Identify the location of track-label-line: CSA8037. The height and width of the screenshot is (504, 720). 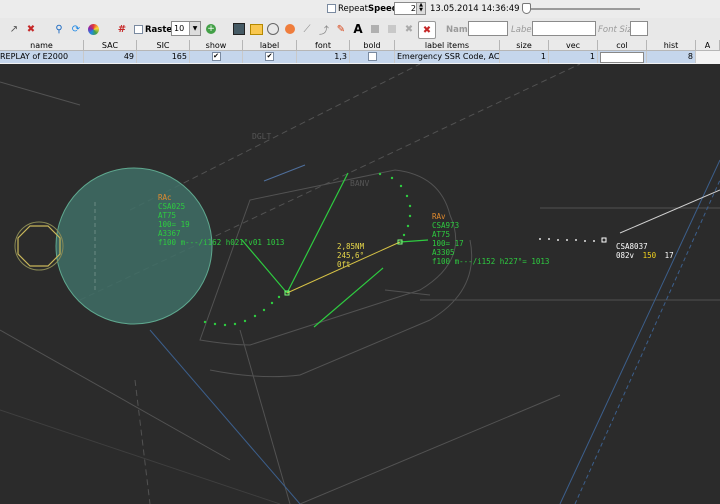
(632, 246).